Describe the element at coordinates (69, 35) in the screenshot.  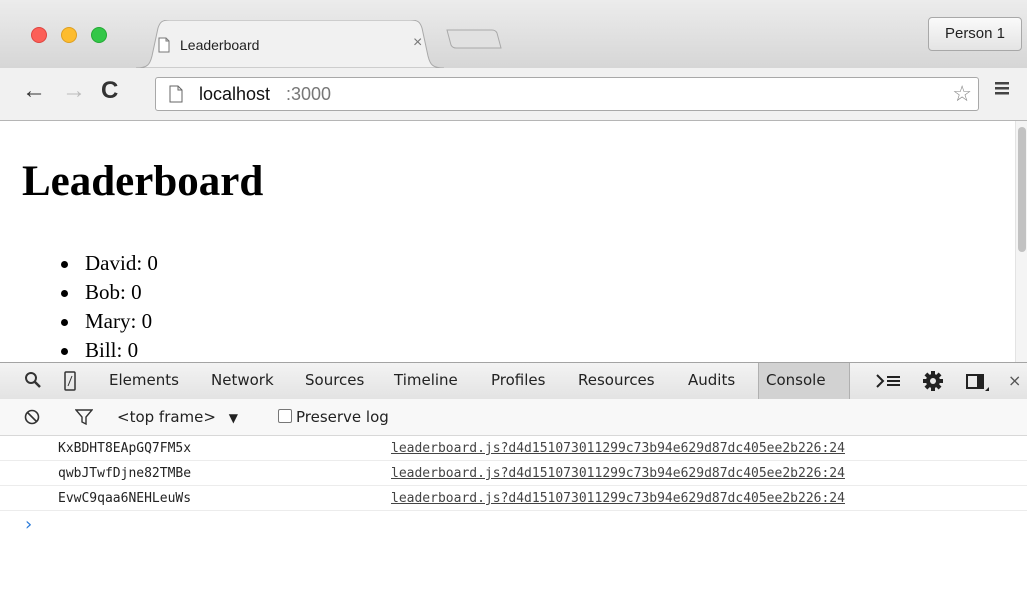
I see `window-minimize-button` at that location.